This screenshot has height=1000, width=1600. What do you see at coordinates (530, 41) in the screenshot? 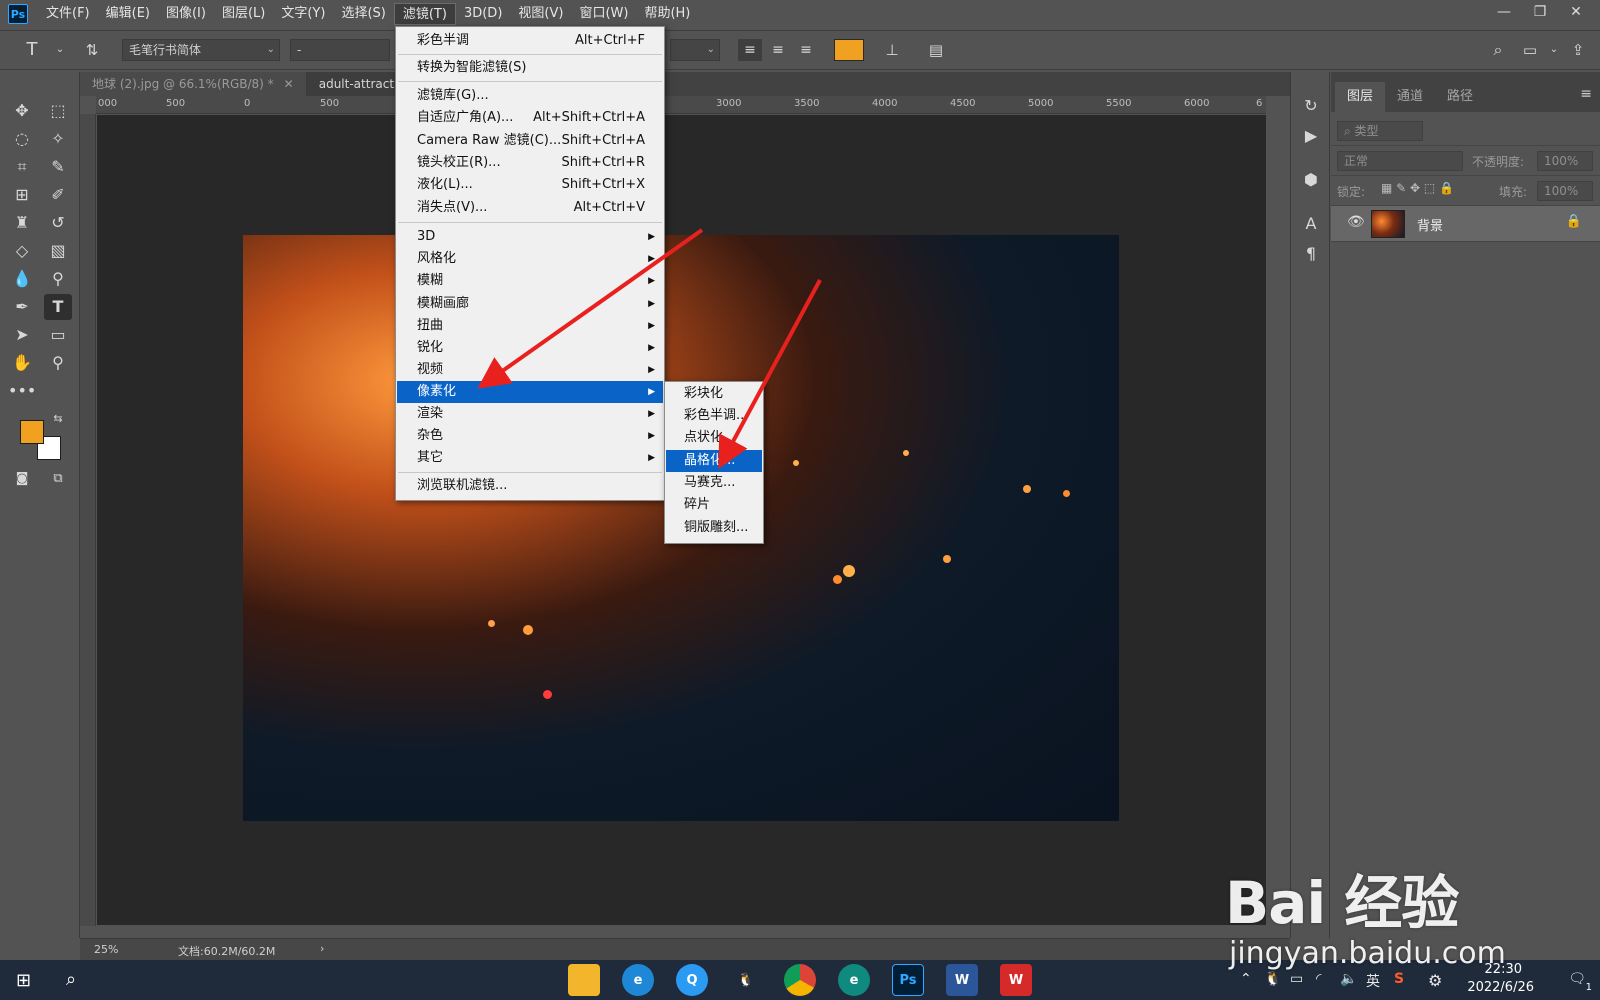
I see `menu-item-color-halftone-last: 彩色半调 Alt+Ctrl+F` at bounding box center [530, 41].